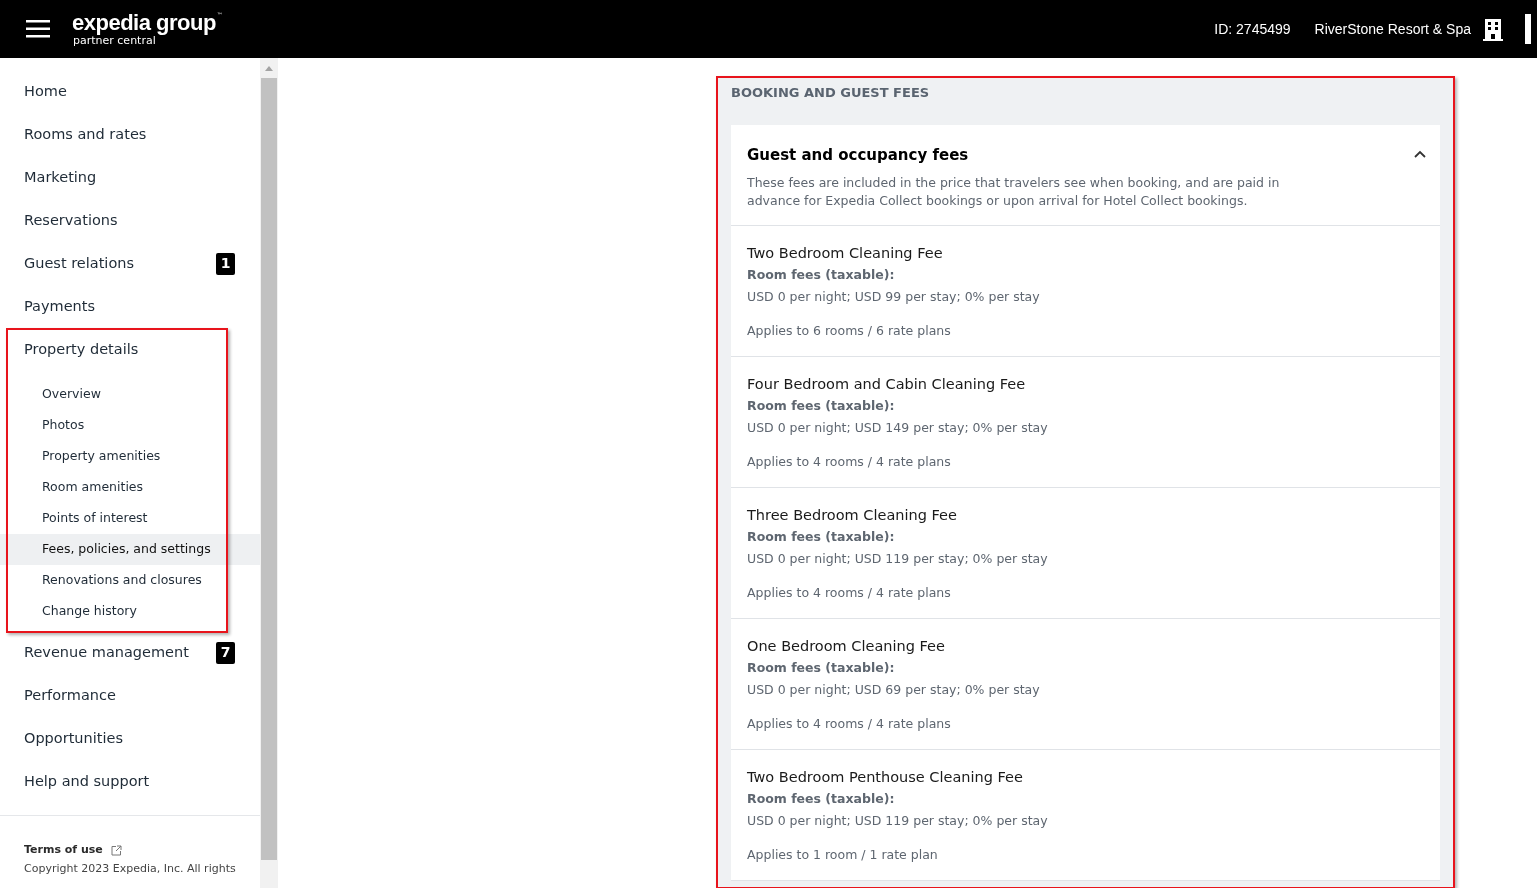 This screenshot has width=1537, height=888. Describe the element at coordinates (38, 29) in the screenshot. I see `menu-icon` at that location.